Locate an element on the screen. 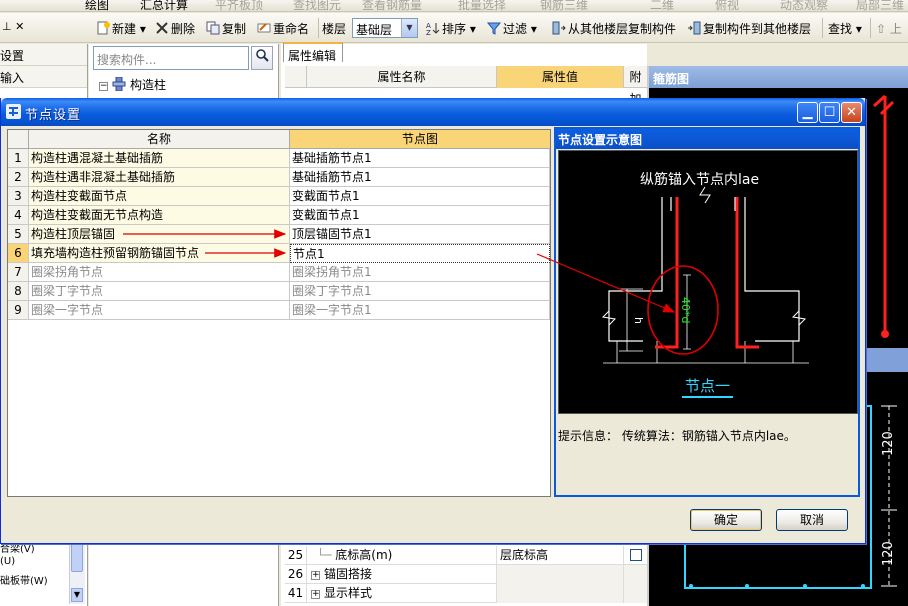 The width and height of the screenshot is (908, 606). diagram-h-label: h is located at coordinates (638, 320).